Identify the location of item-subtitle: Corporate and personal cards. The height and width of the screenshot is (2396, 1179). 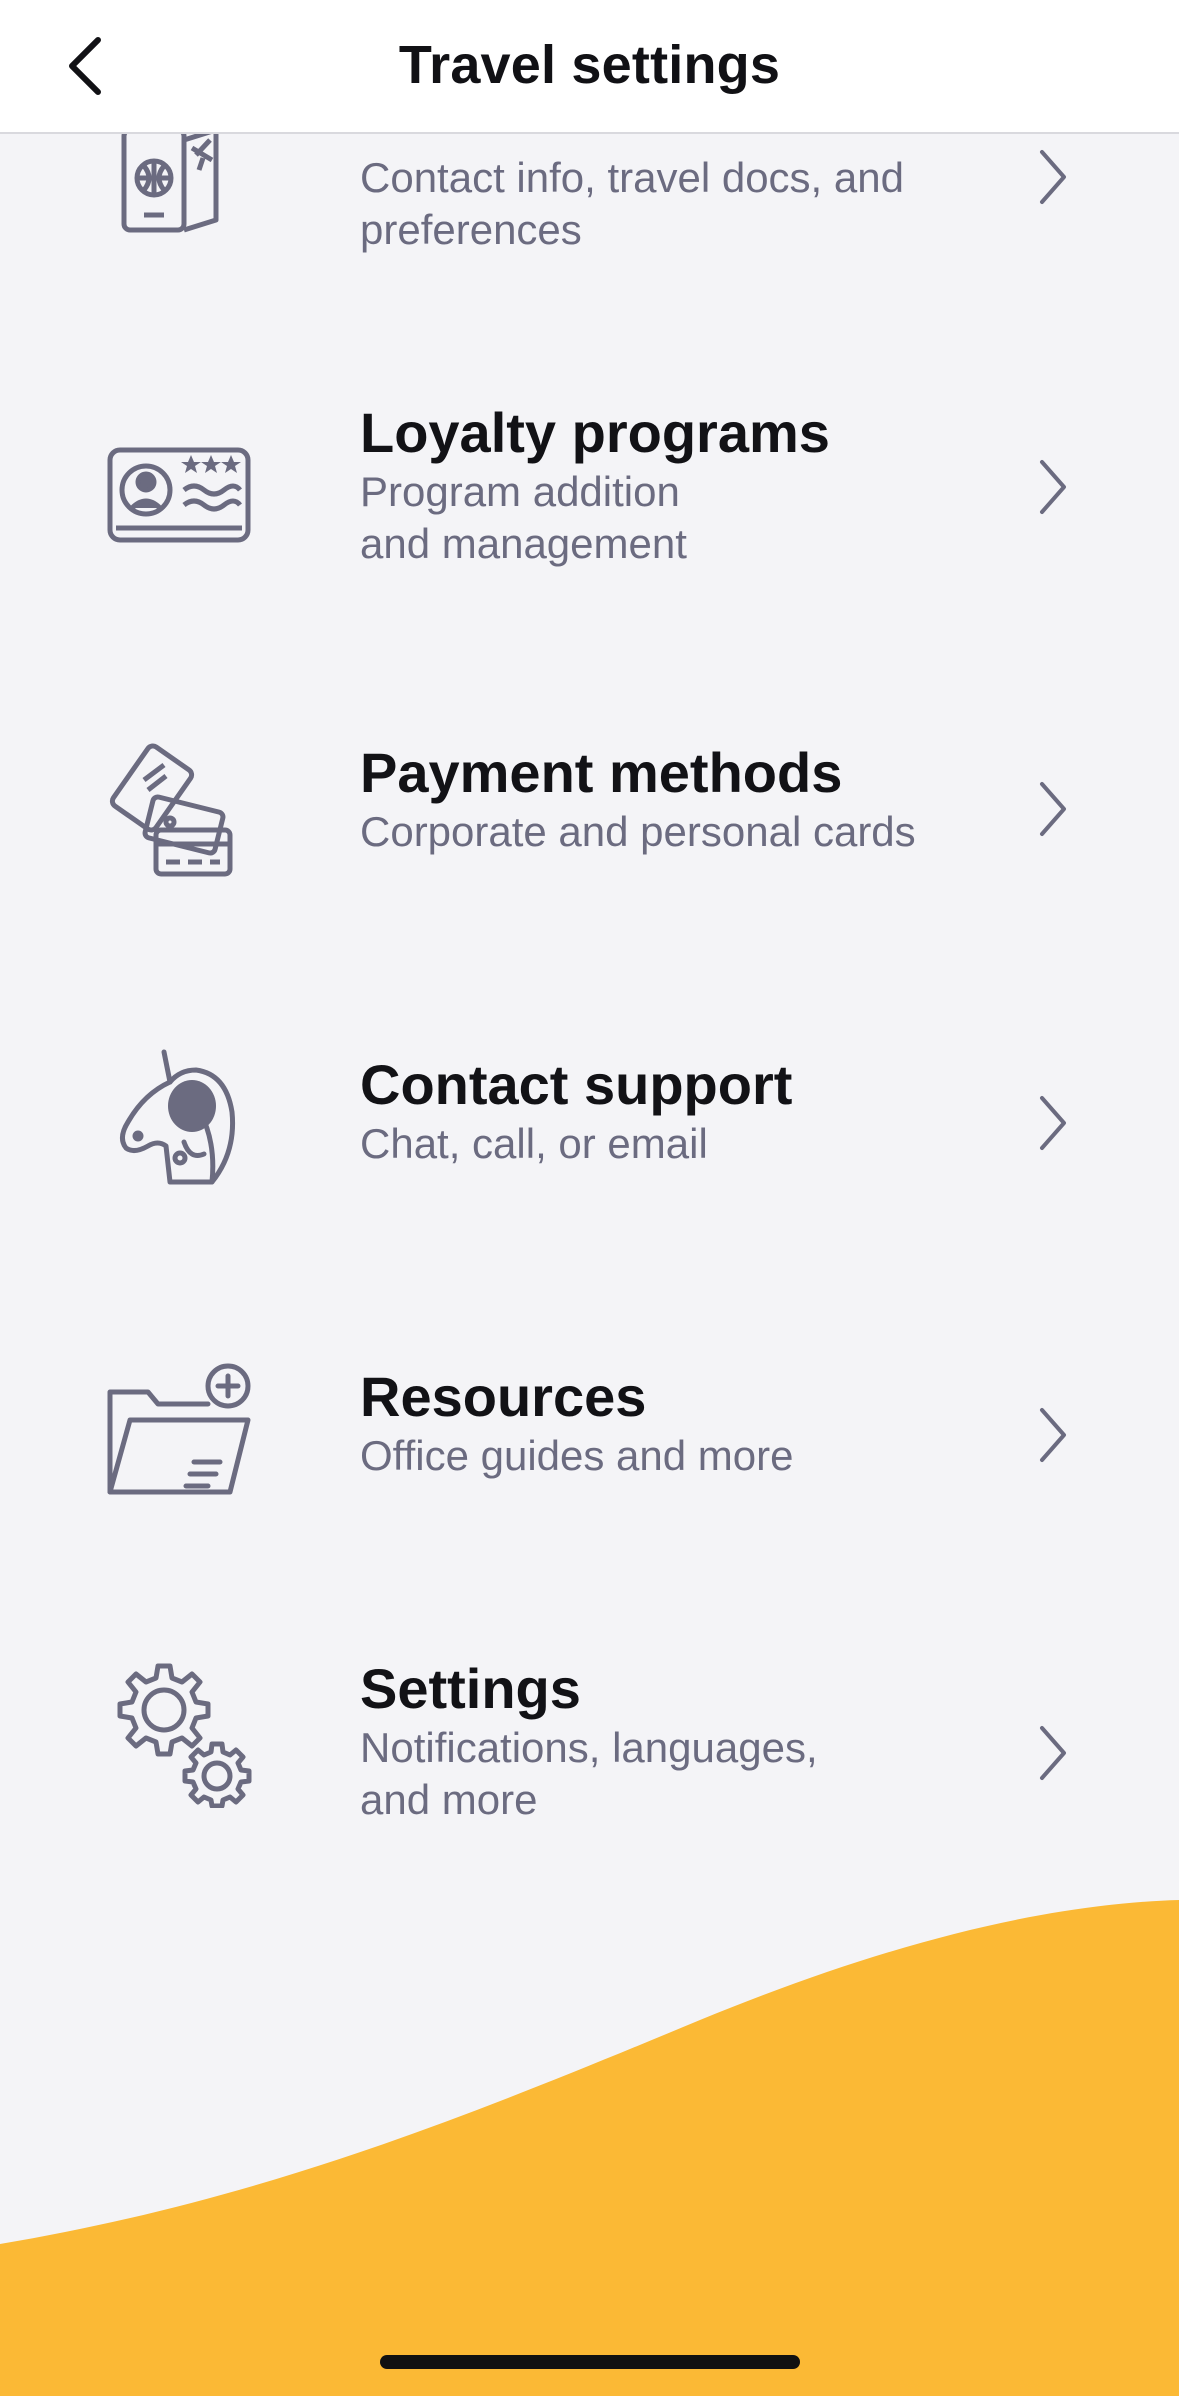
(638, 831).